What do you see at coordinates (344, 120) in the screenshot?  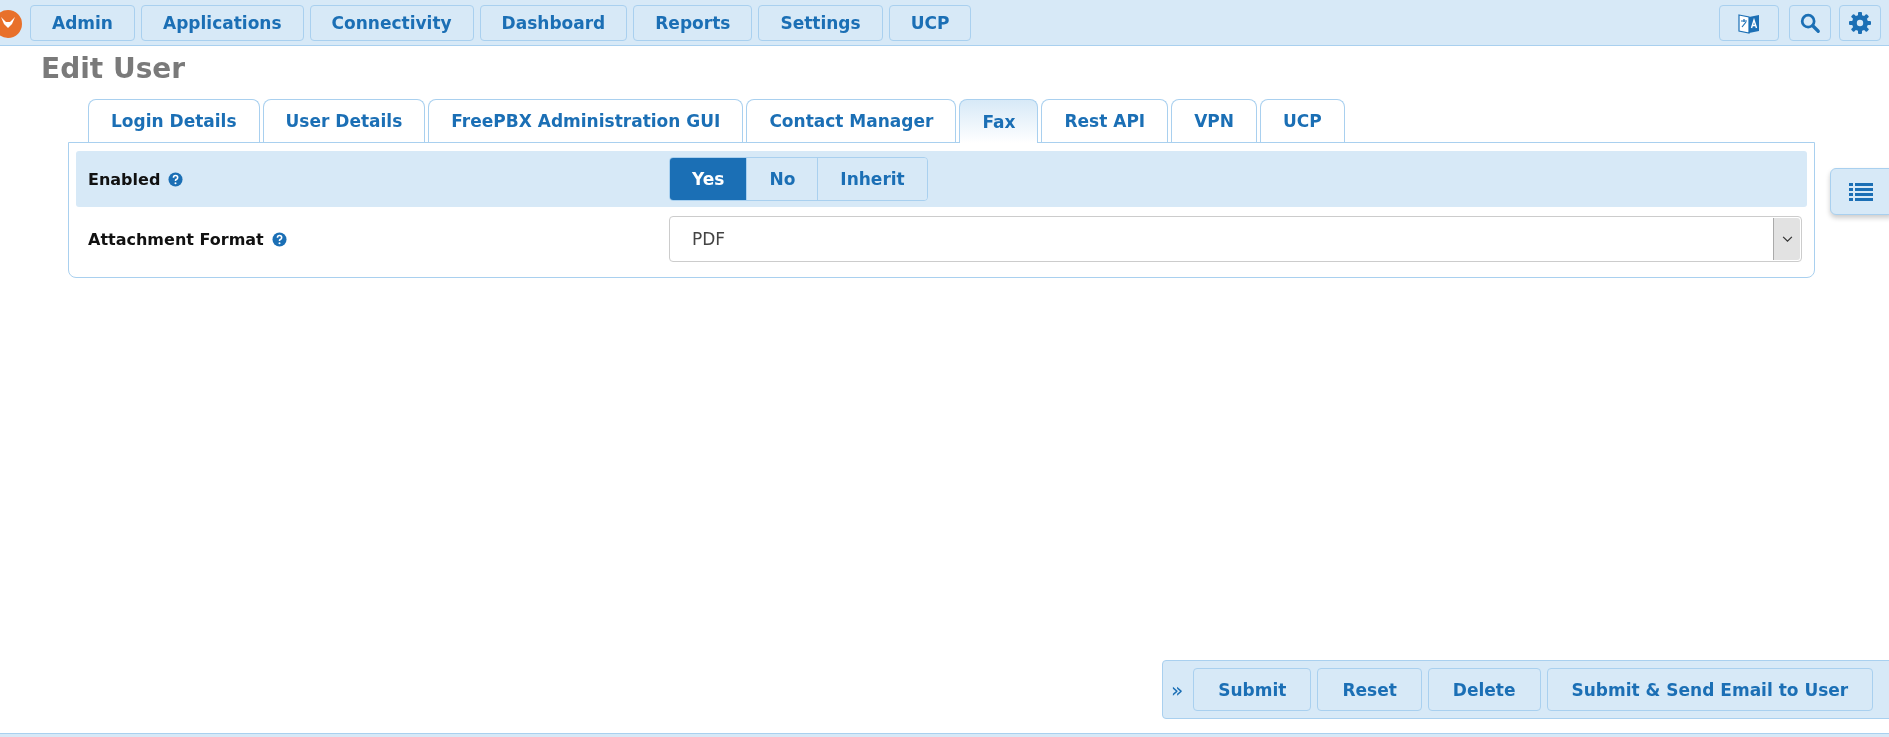 I see `tab: User Details` at bounding box center [344, 120].